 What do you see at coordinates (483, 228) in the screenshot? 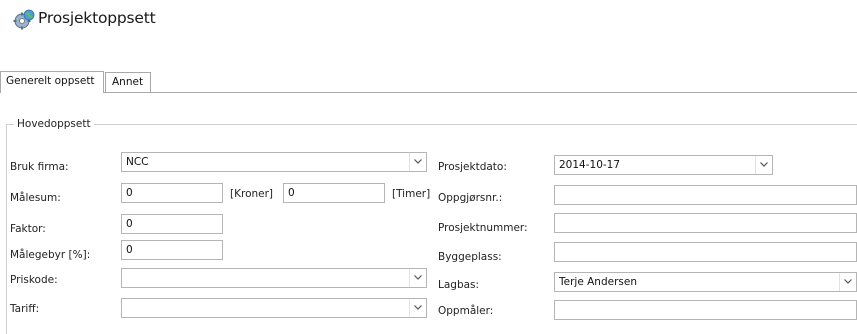
I see `prosjektnummer-label: Prosjektnummer:` at bounding box center [483, 228].